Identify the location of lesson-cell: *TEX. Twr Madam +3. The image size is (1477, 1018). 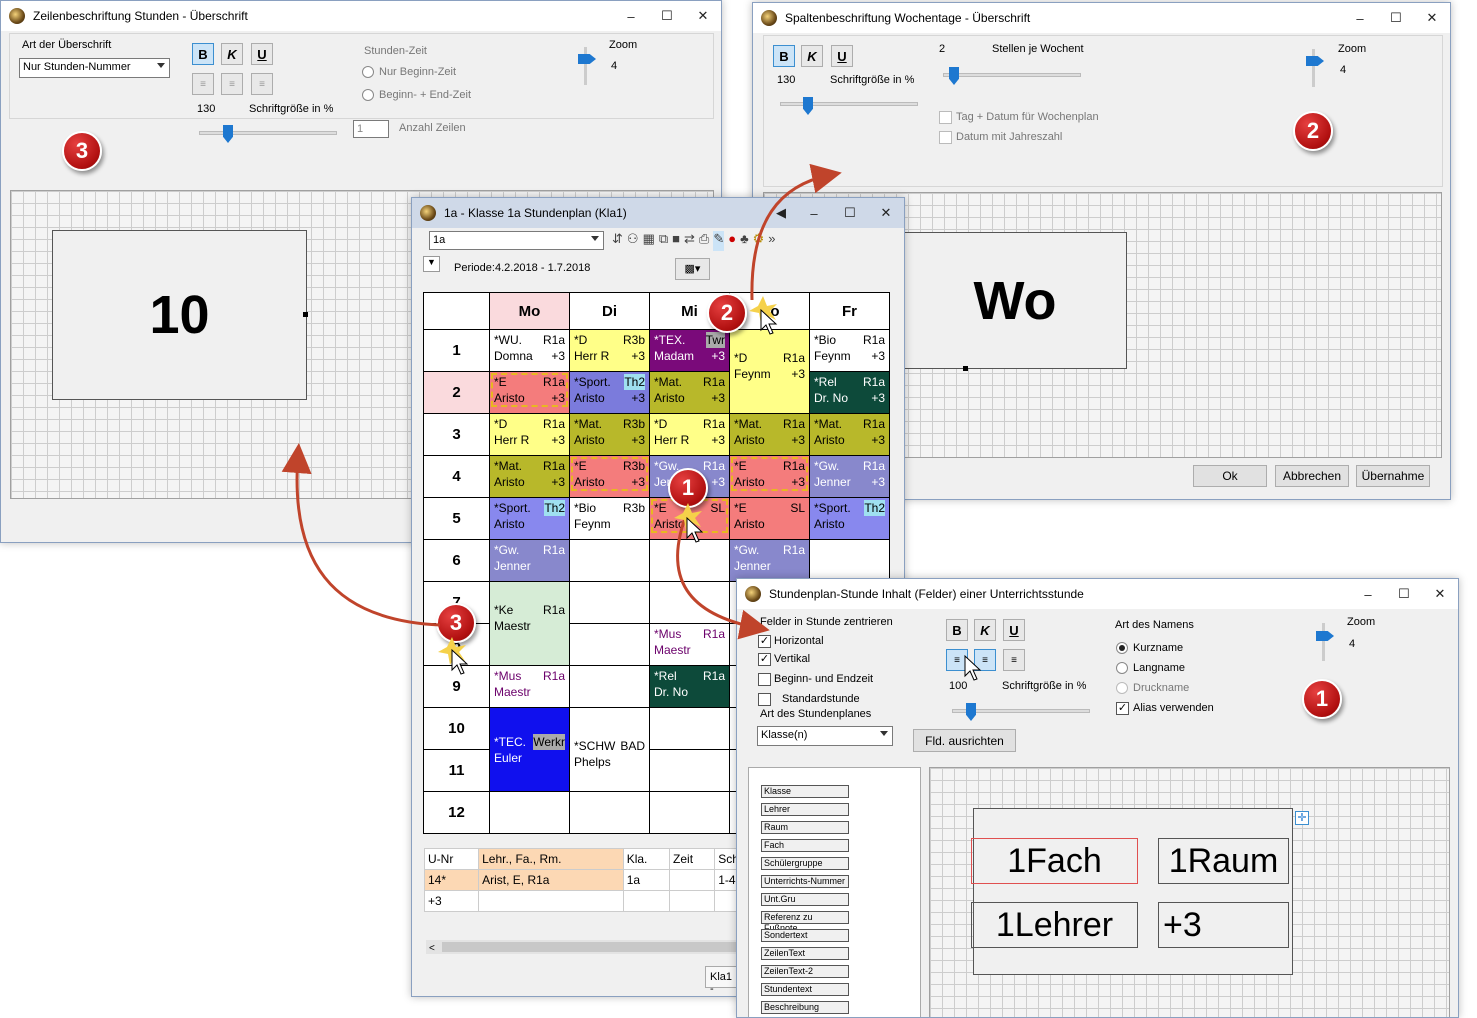
(689, 350).